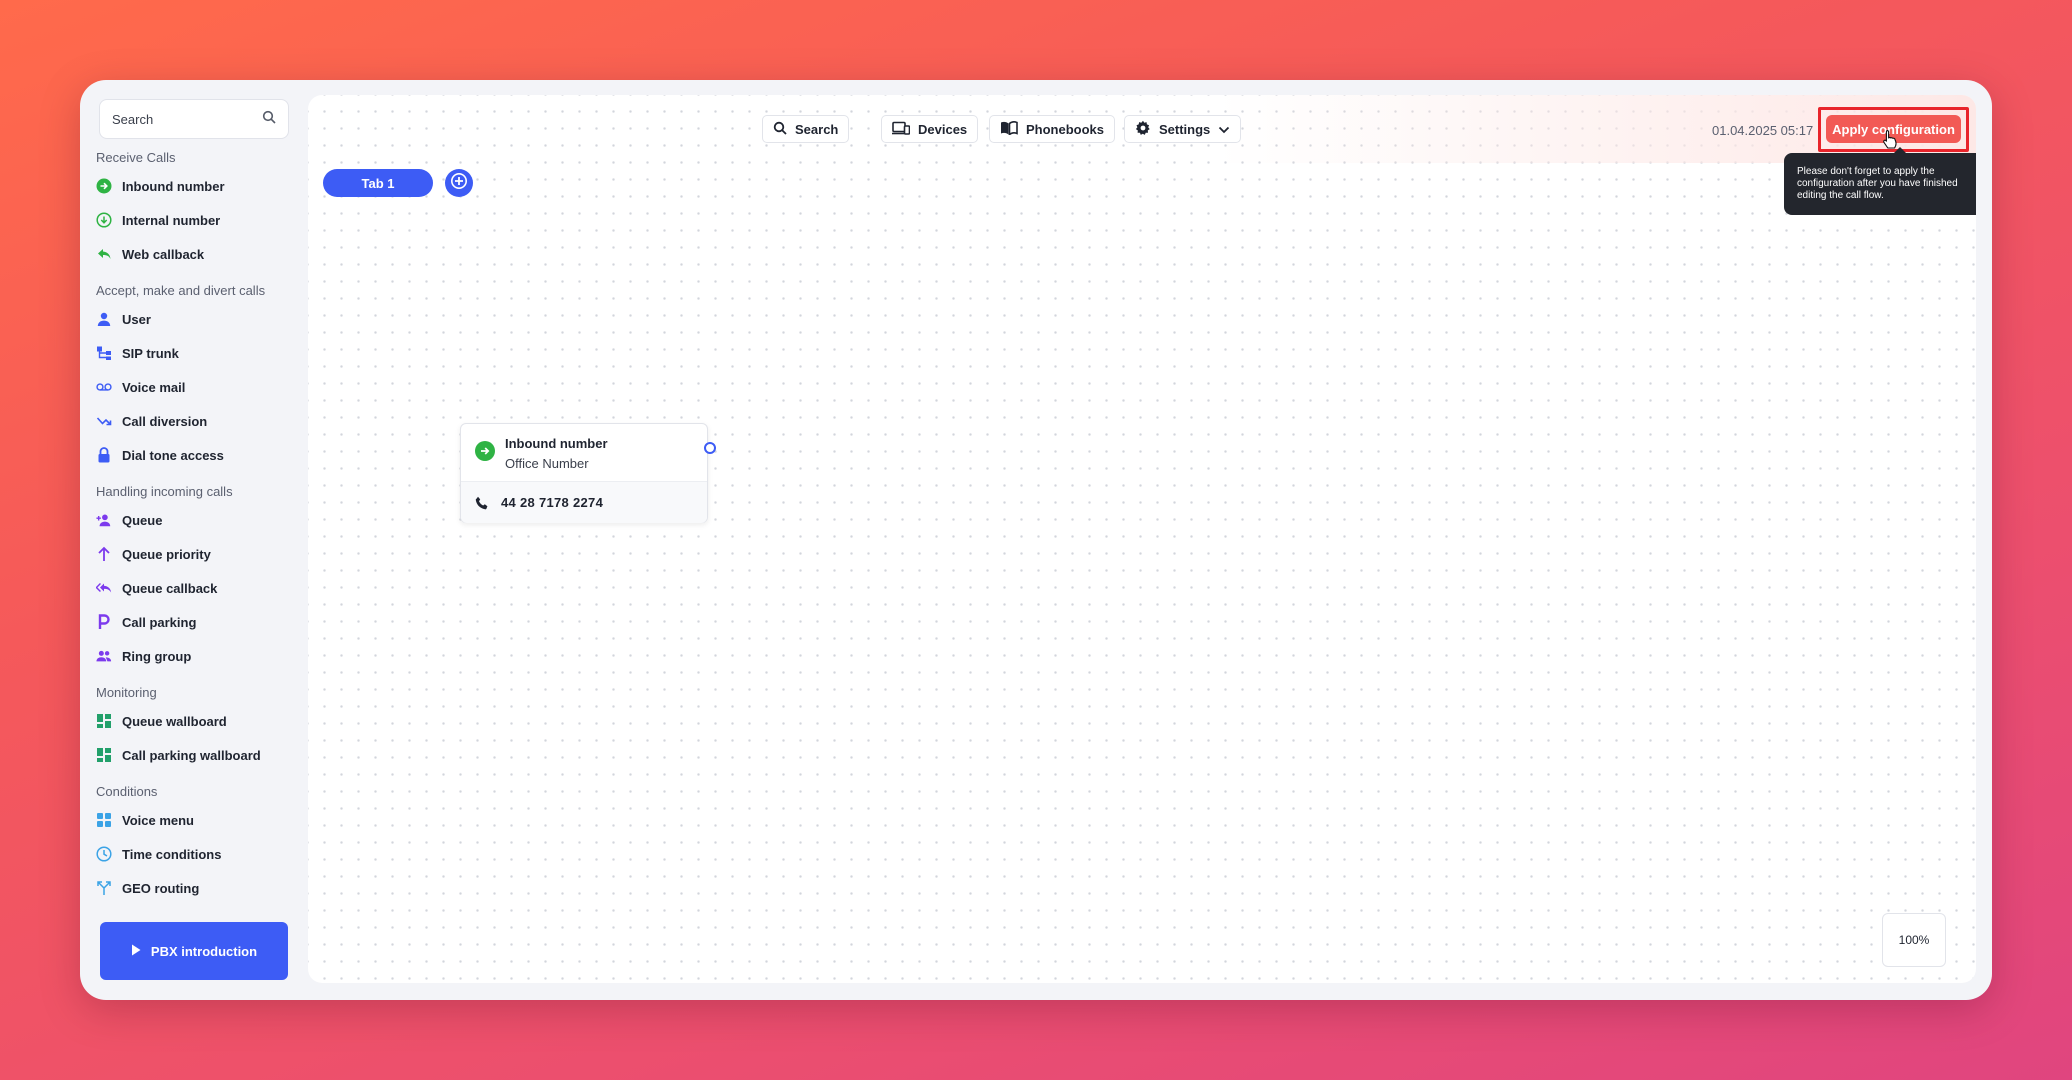  What do you see at coordinates (104, 656) in the screenshot?
I see `group-icon` at bounding box center [104, 656].